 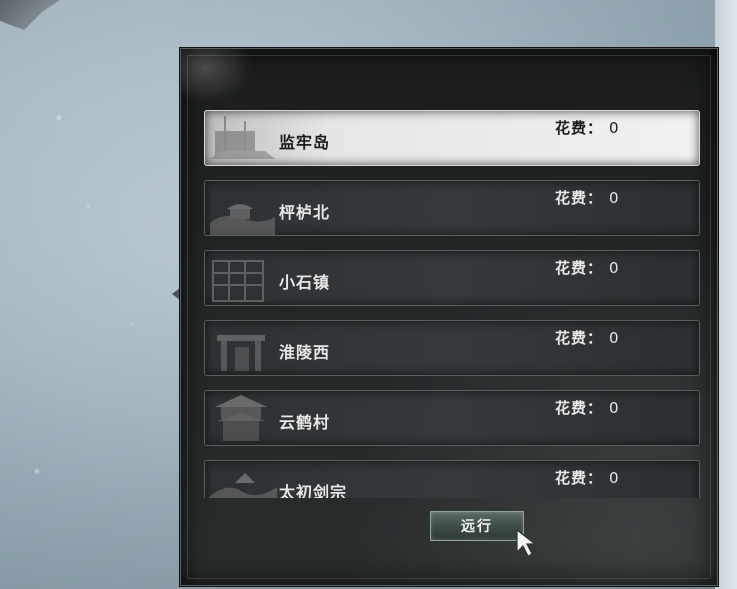 What do you see at coordinates (305, 352) in the screenshot?
I see `destination-name: 淮陵西` at bounding box center [305, 352].